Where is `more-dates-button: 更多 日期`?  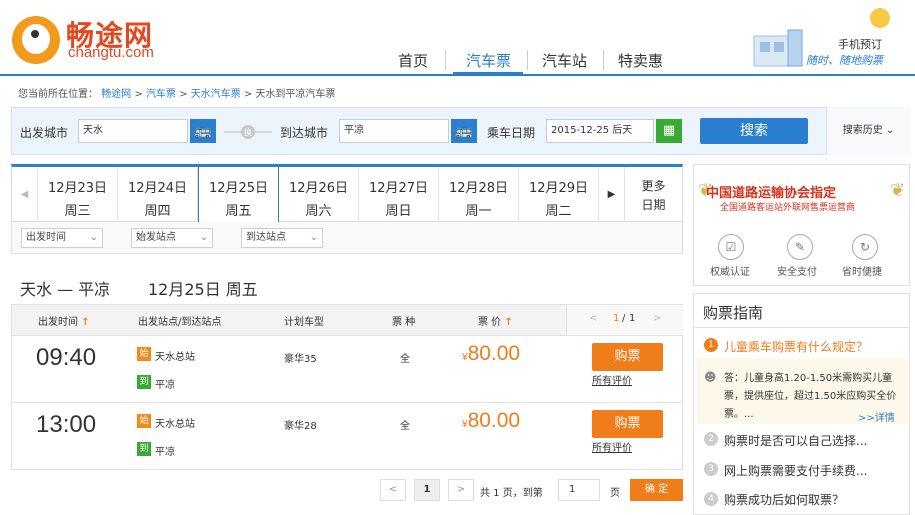
more-dates-button: 更多 日期 is located at coordinates (653, 194).